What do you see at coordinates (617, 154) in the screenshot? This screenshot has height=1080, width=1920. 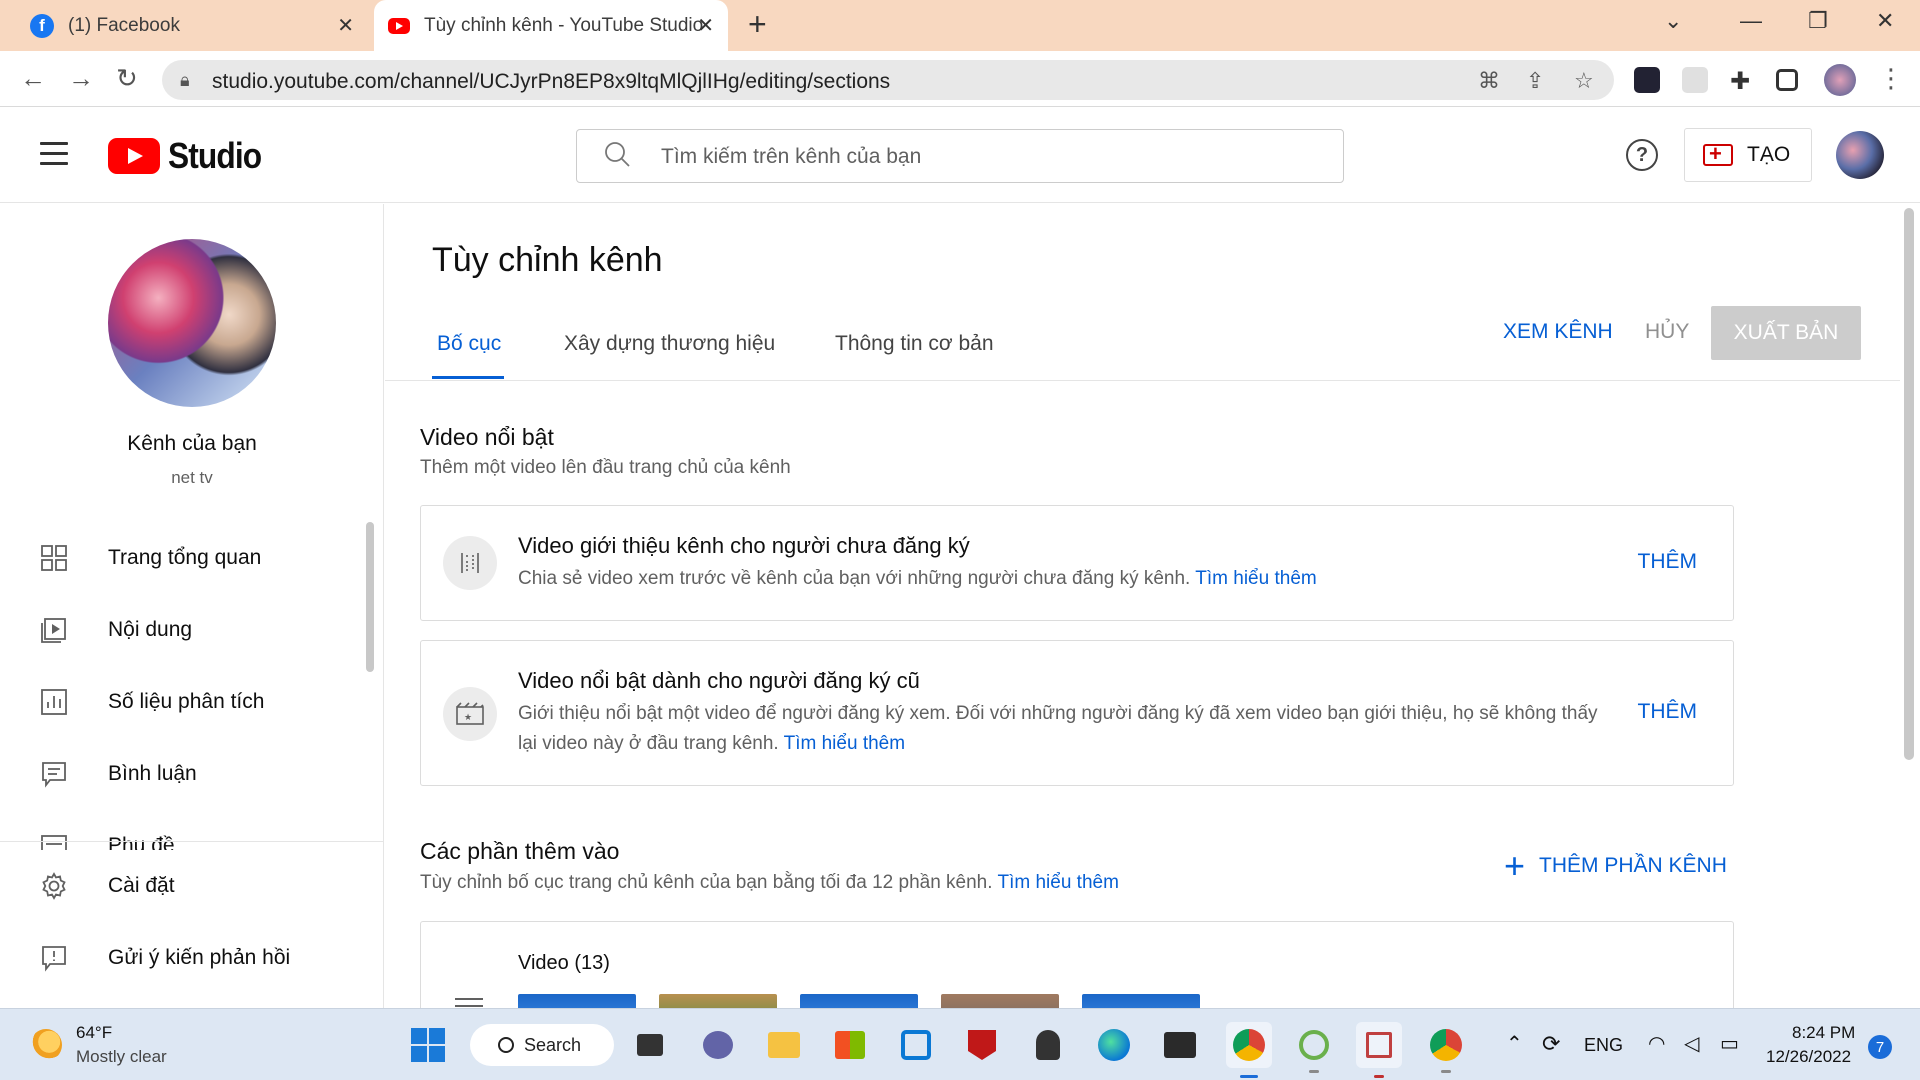 I see `search-icon` at bounding box center [617, 154].